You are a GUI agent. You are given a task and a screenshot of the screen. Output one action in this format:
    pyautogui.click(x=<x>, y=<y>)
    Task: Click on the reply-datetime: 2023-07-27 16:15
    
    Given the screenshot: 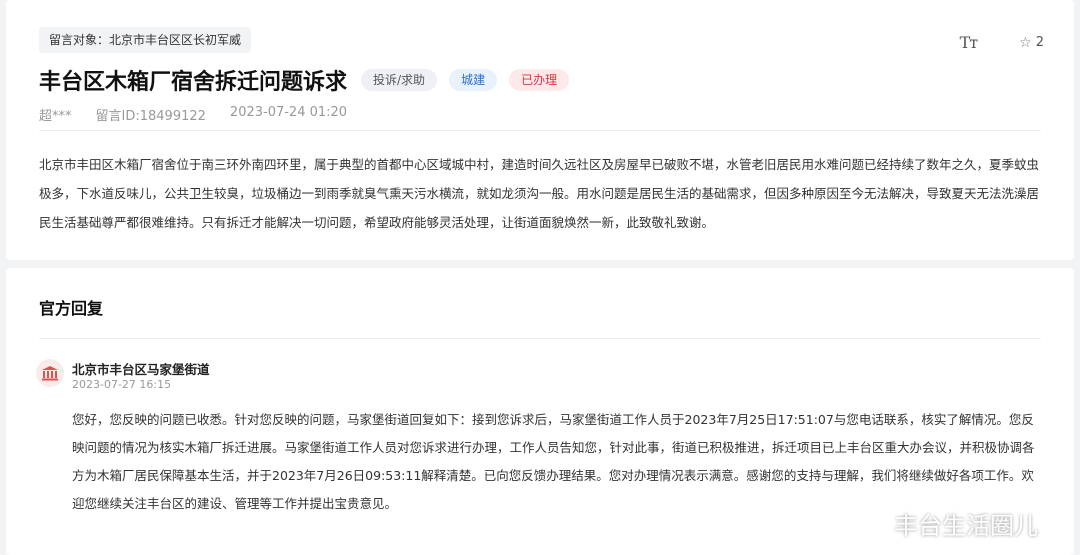 What is the action you would take?
    pyautogui.click(x=122, y=384)
    